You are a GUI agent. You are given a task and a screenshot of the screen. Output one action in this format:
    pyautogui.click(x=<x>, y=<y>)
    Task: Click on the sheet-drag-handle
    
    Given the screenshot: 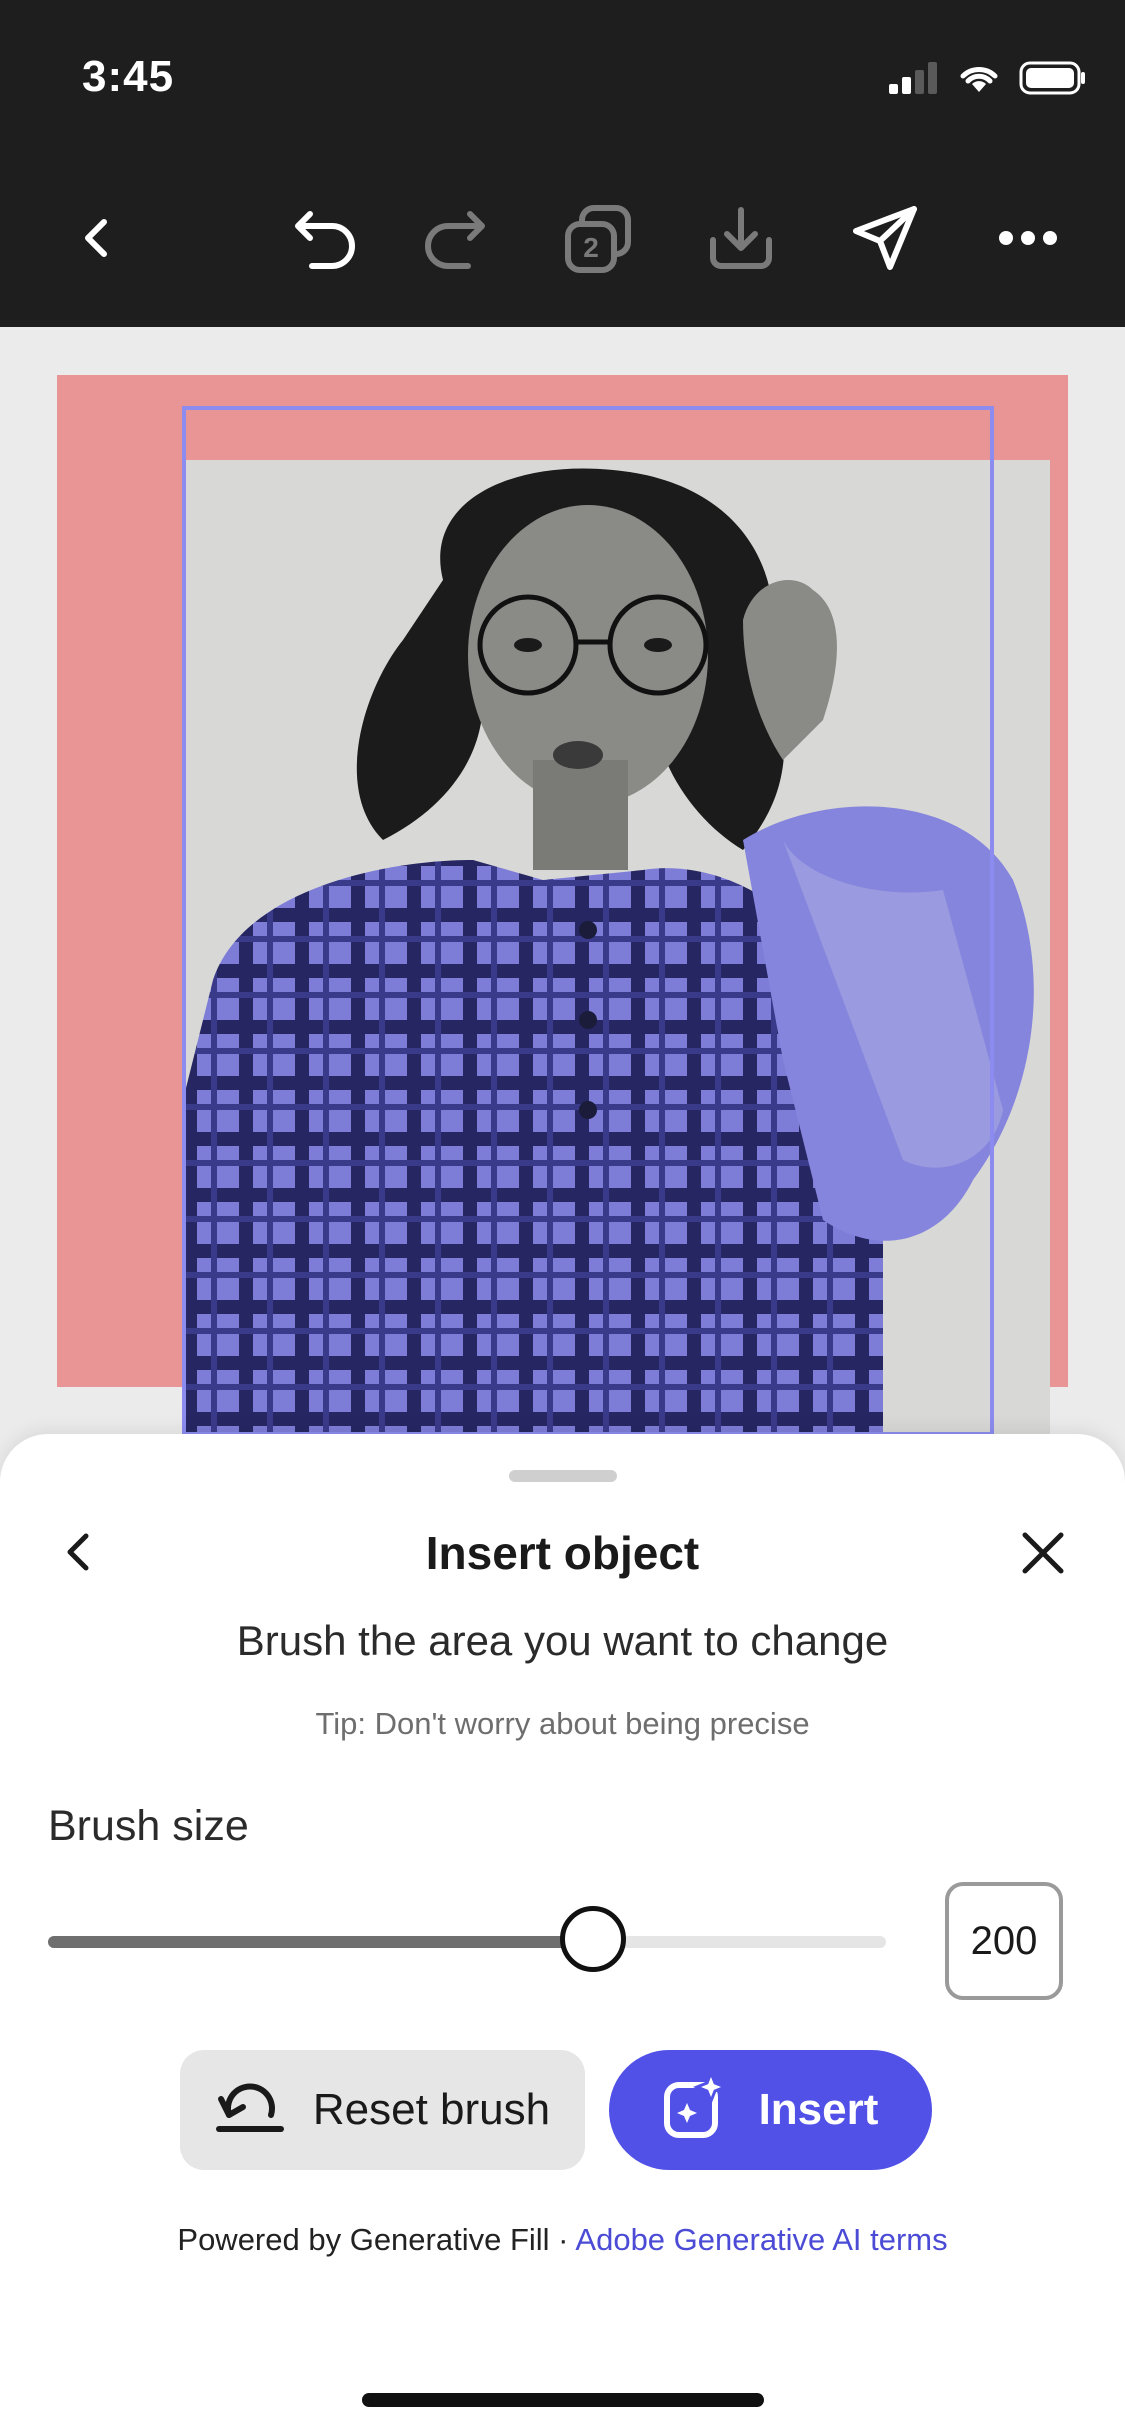 What is the action you would take?
    pyautogui.click(x=563, y=1476)
    